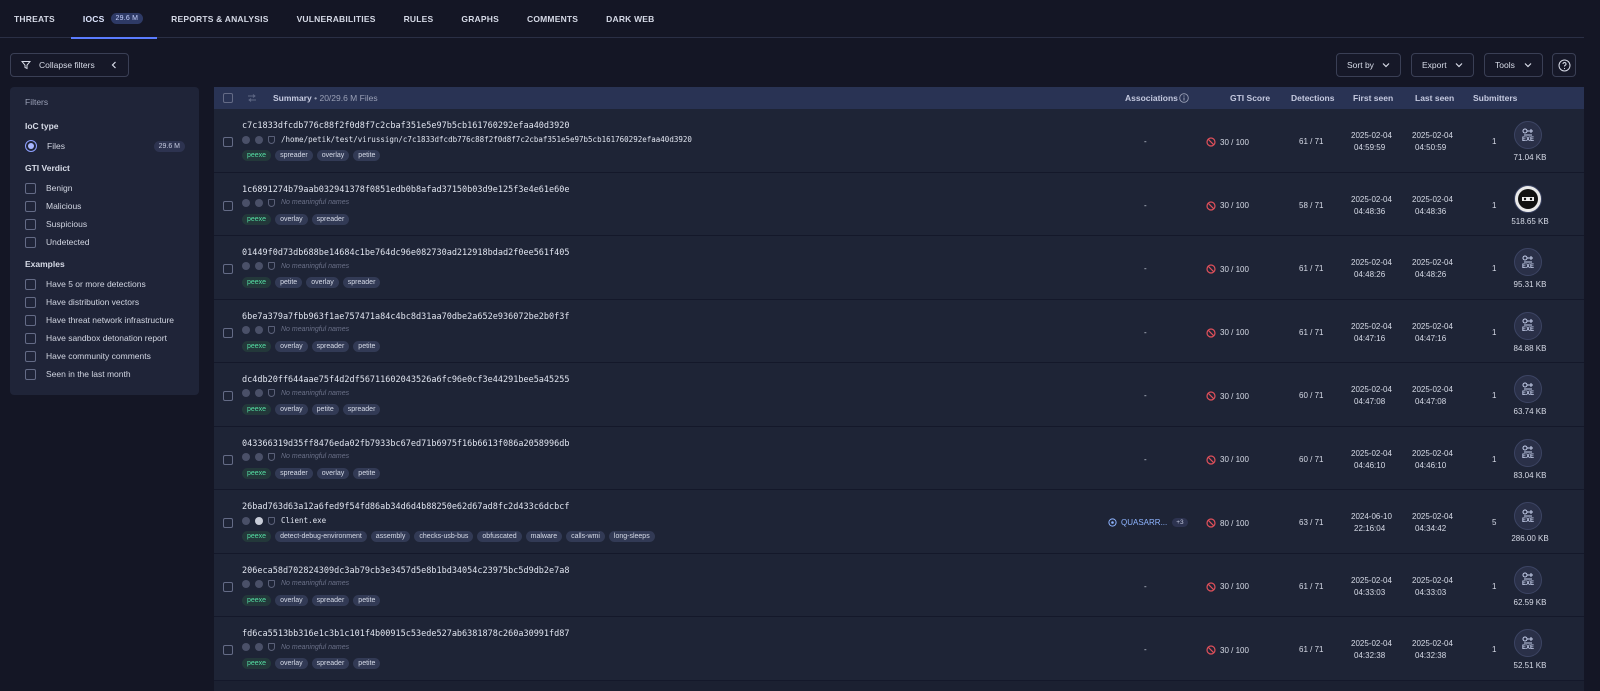  What do you see at coordinates (480, 19) in the screenshot?
I see `tab-graphs: GRAPHS` at bounding box center [480, 19].